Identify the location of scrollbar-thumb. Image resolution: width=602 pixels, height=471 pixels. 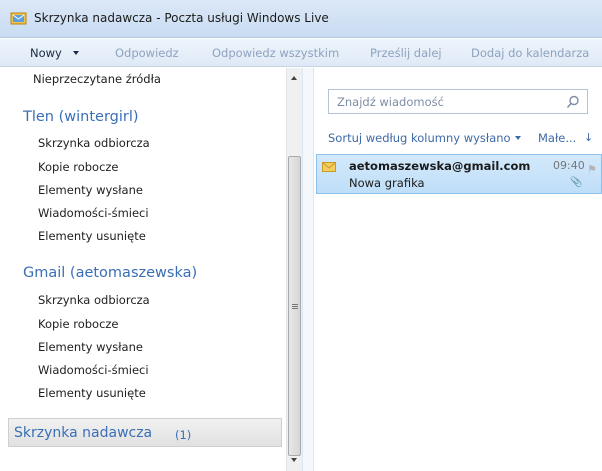
(294, 306).